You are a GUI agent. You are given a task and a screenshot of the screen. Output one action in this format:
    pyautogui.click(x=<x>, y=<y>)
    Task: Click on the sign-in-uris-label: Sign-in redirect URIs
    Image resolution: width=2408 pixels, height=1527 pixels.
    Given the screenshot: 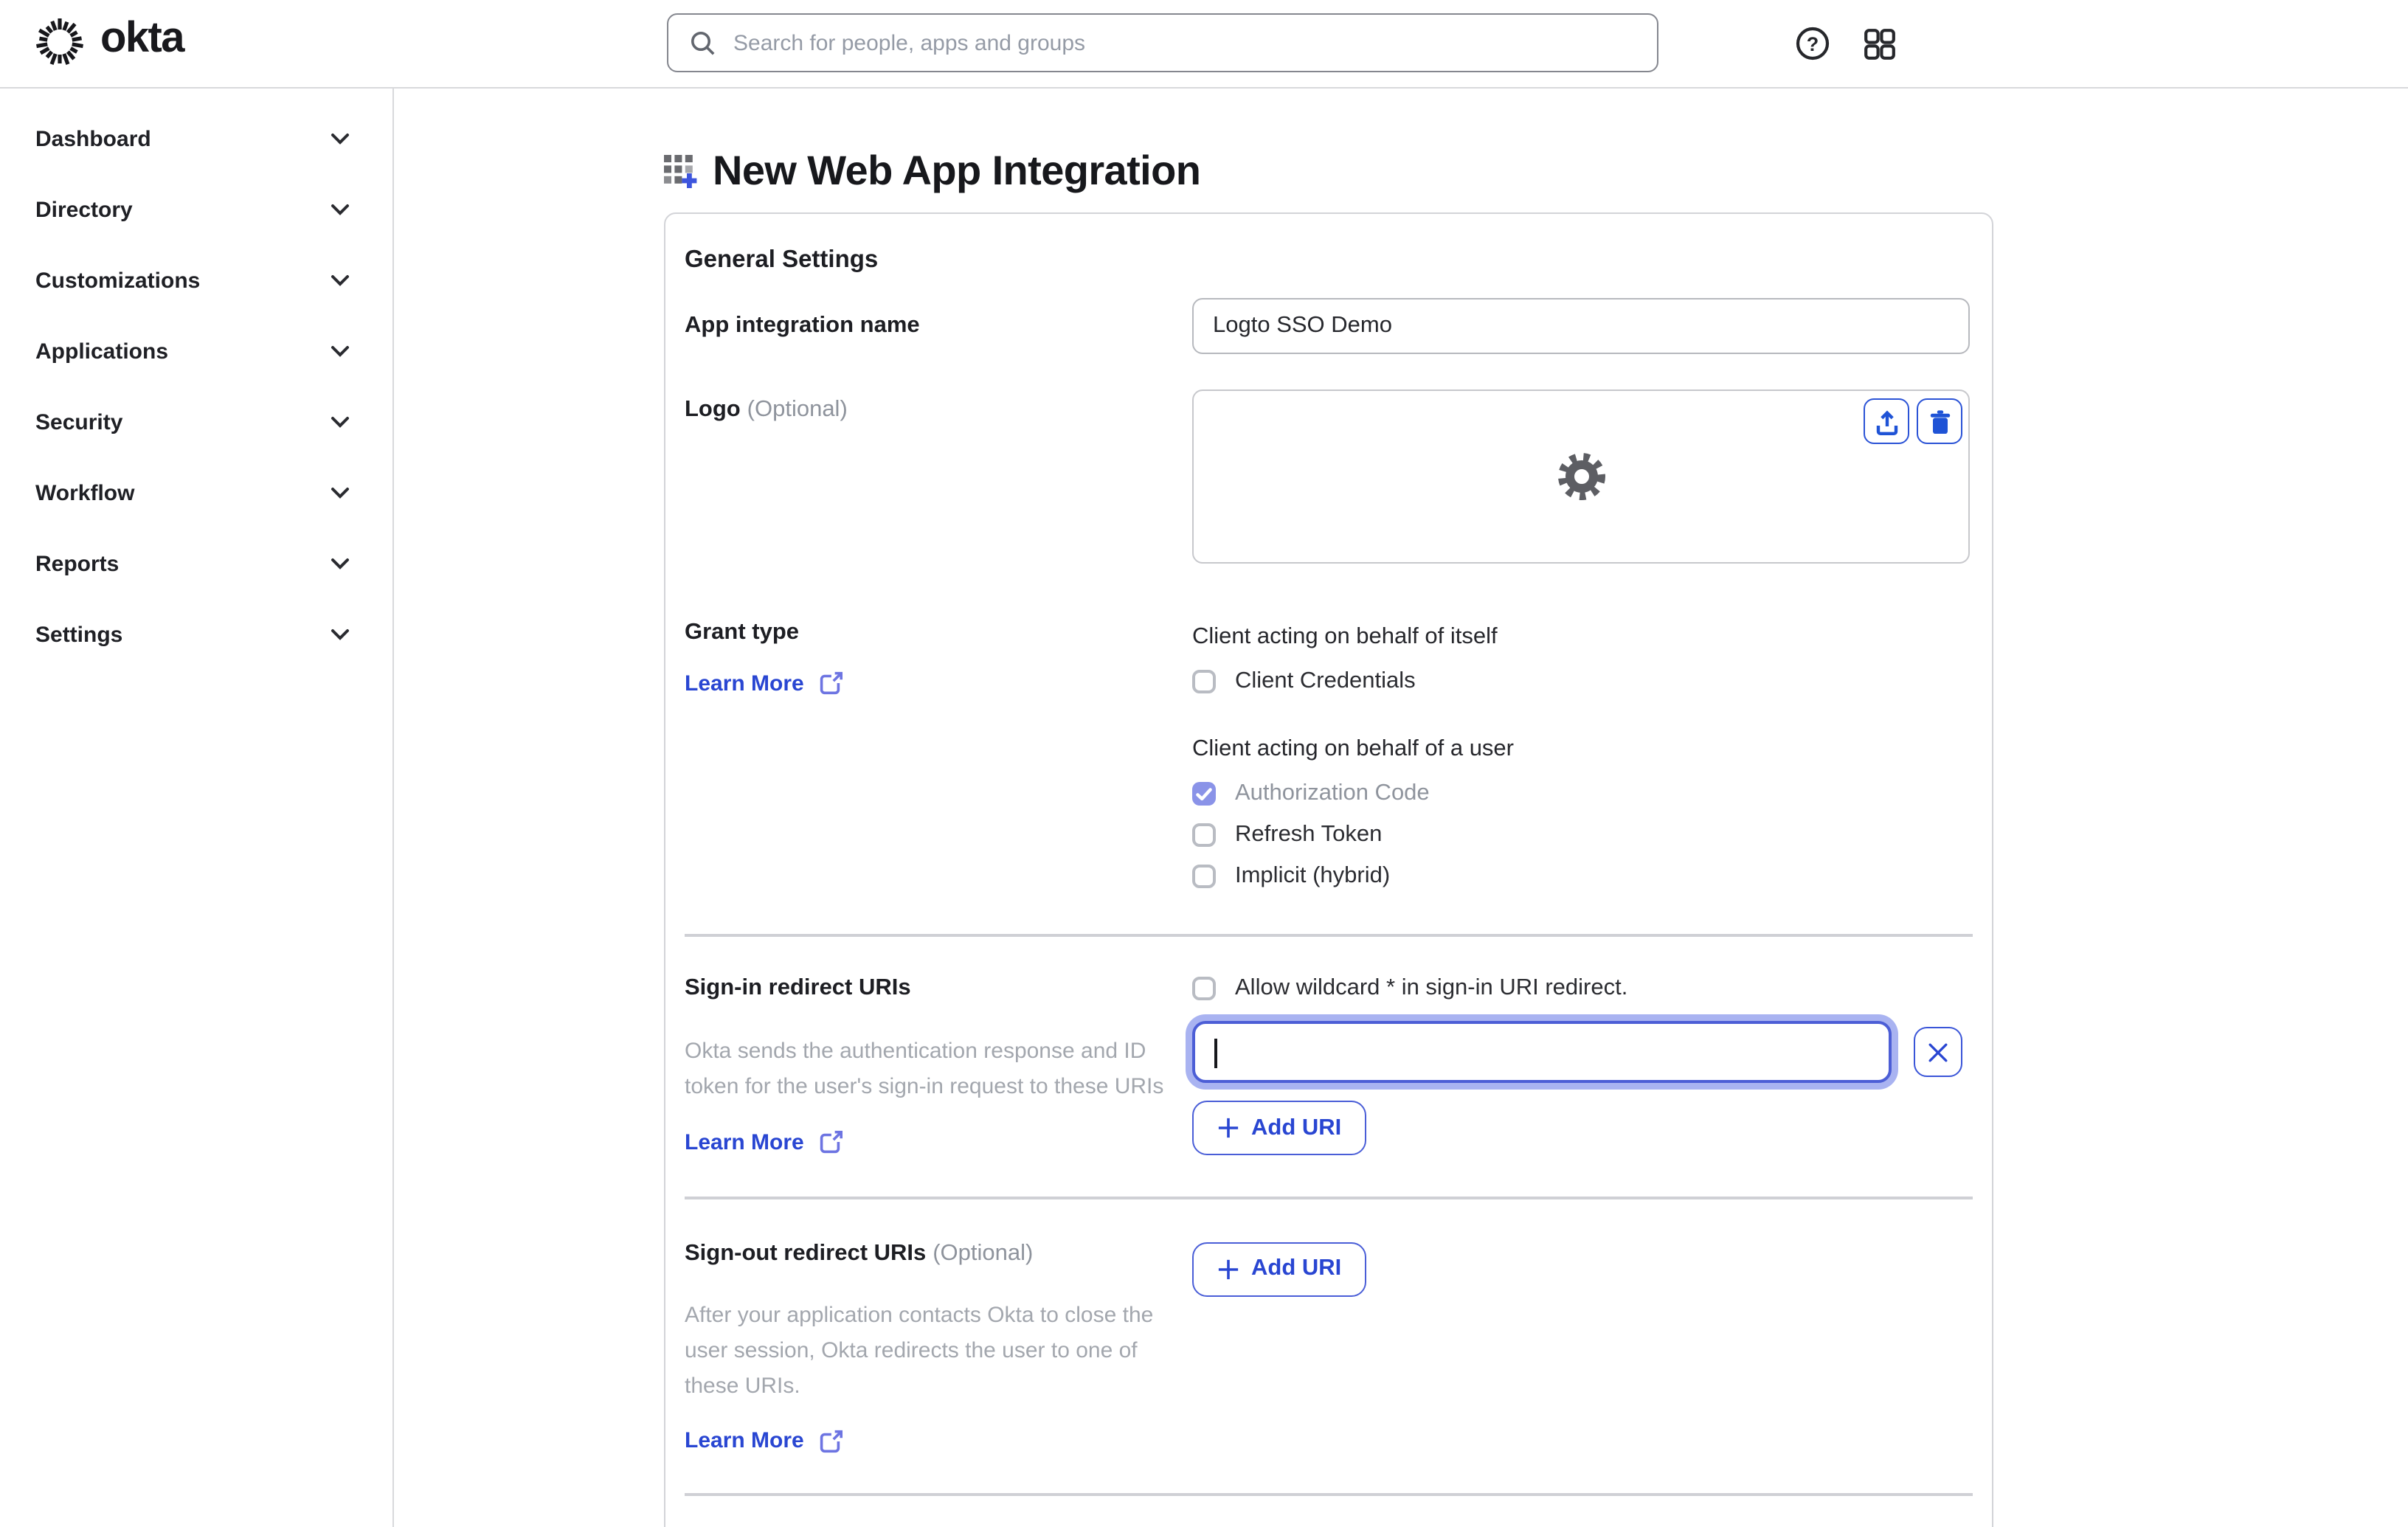 What is the action you would take?
    pyautogui.click(x=798, y=988)
    